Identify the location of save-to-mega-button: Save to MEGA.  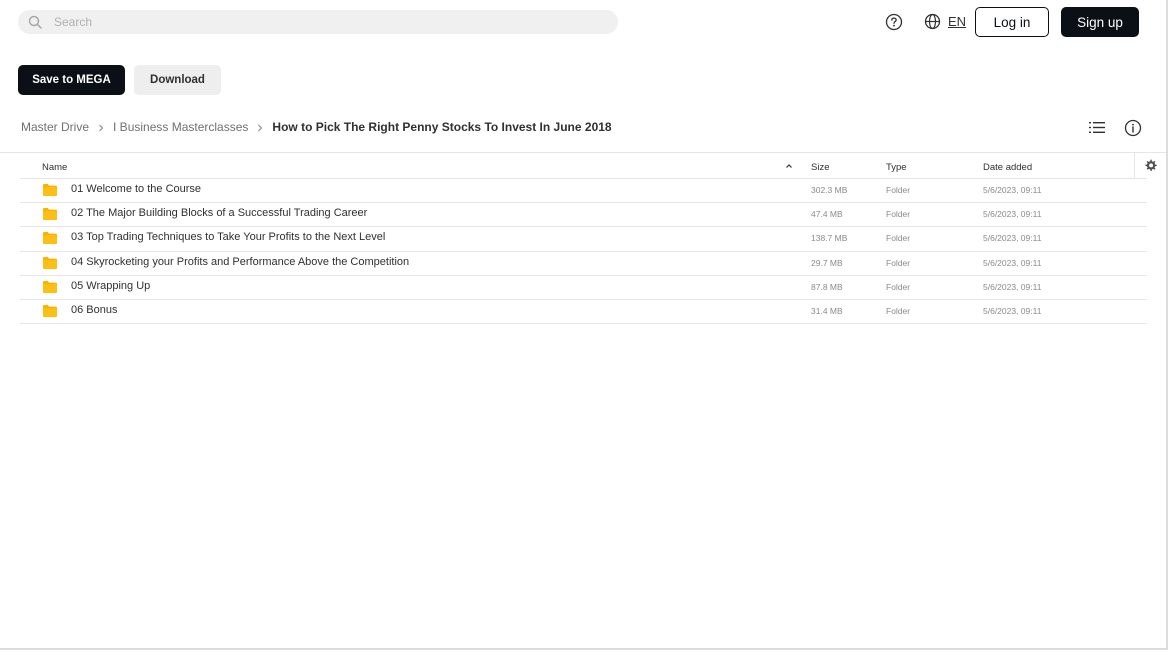
(71, 80).